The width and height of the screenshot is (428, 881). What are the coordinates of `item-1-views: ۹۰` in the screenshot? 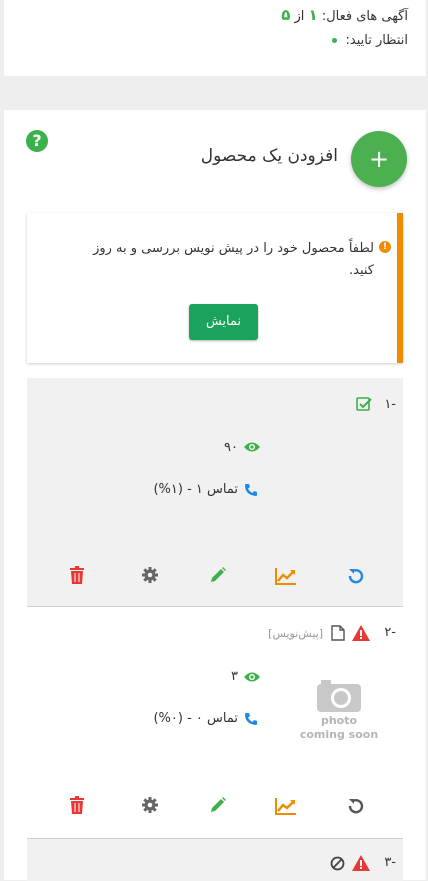 It's located at (231, 447).